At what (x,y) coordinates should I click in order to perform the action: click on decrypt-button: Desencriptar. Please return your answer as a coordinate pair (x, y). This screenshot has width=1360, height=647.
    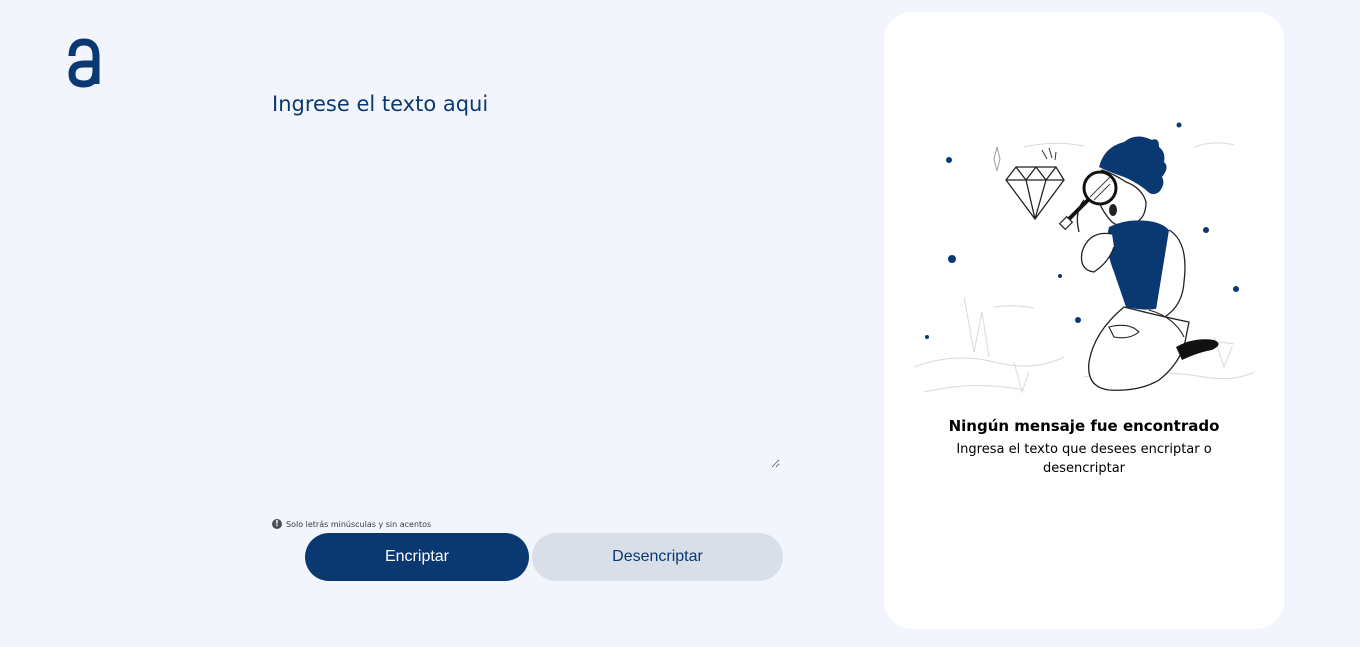
    Looking at the image, I should click on (657, 557).